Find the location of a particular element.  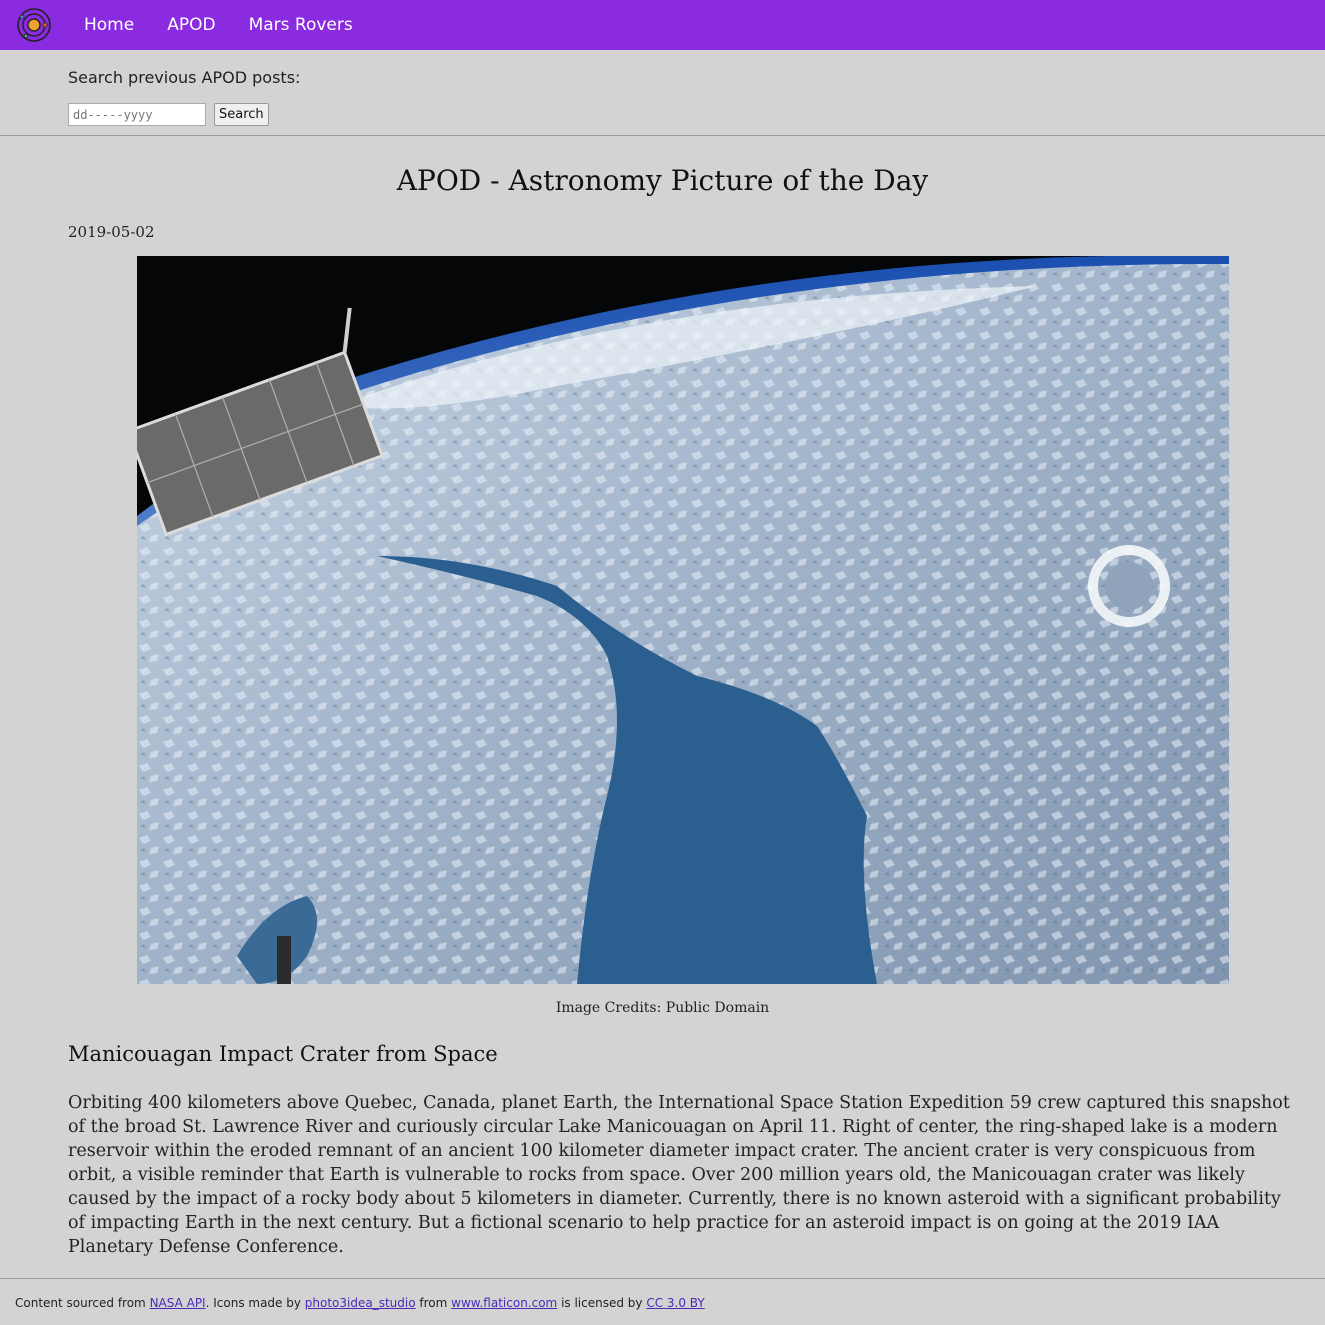

apod-date: 2019-05-02 is located at coordinates (111, 232).